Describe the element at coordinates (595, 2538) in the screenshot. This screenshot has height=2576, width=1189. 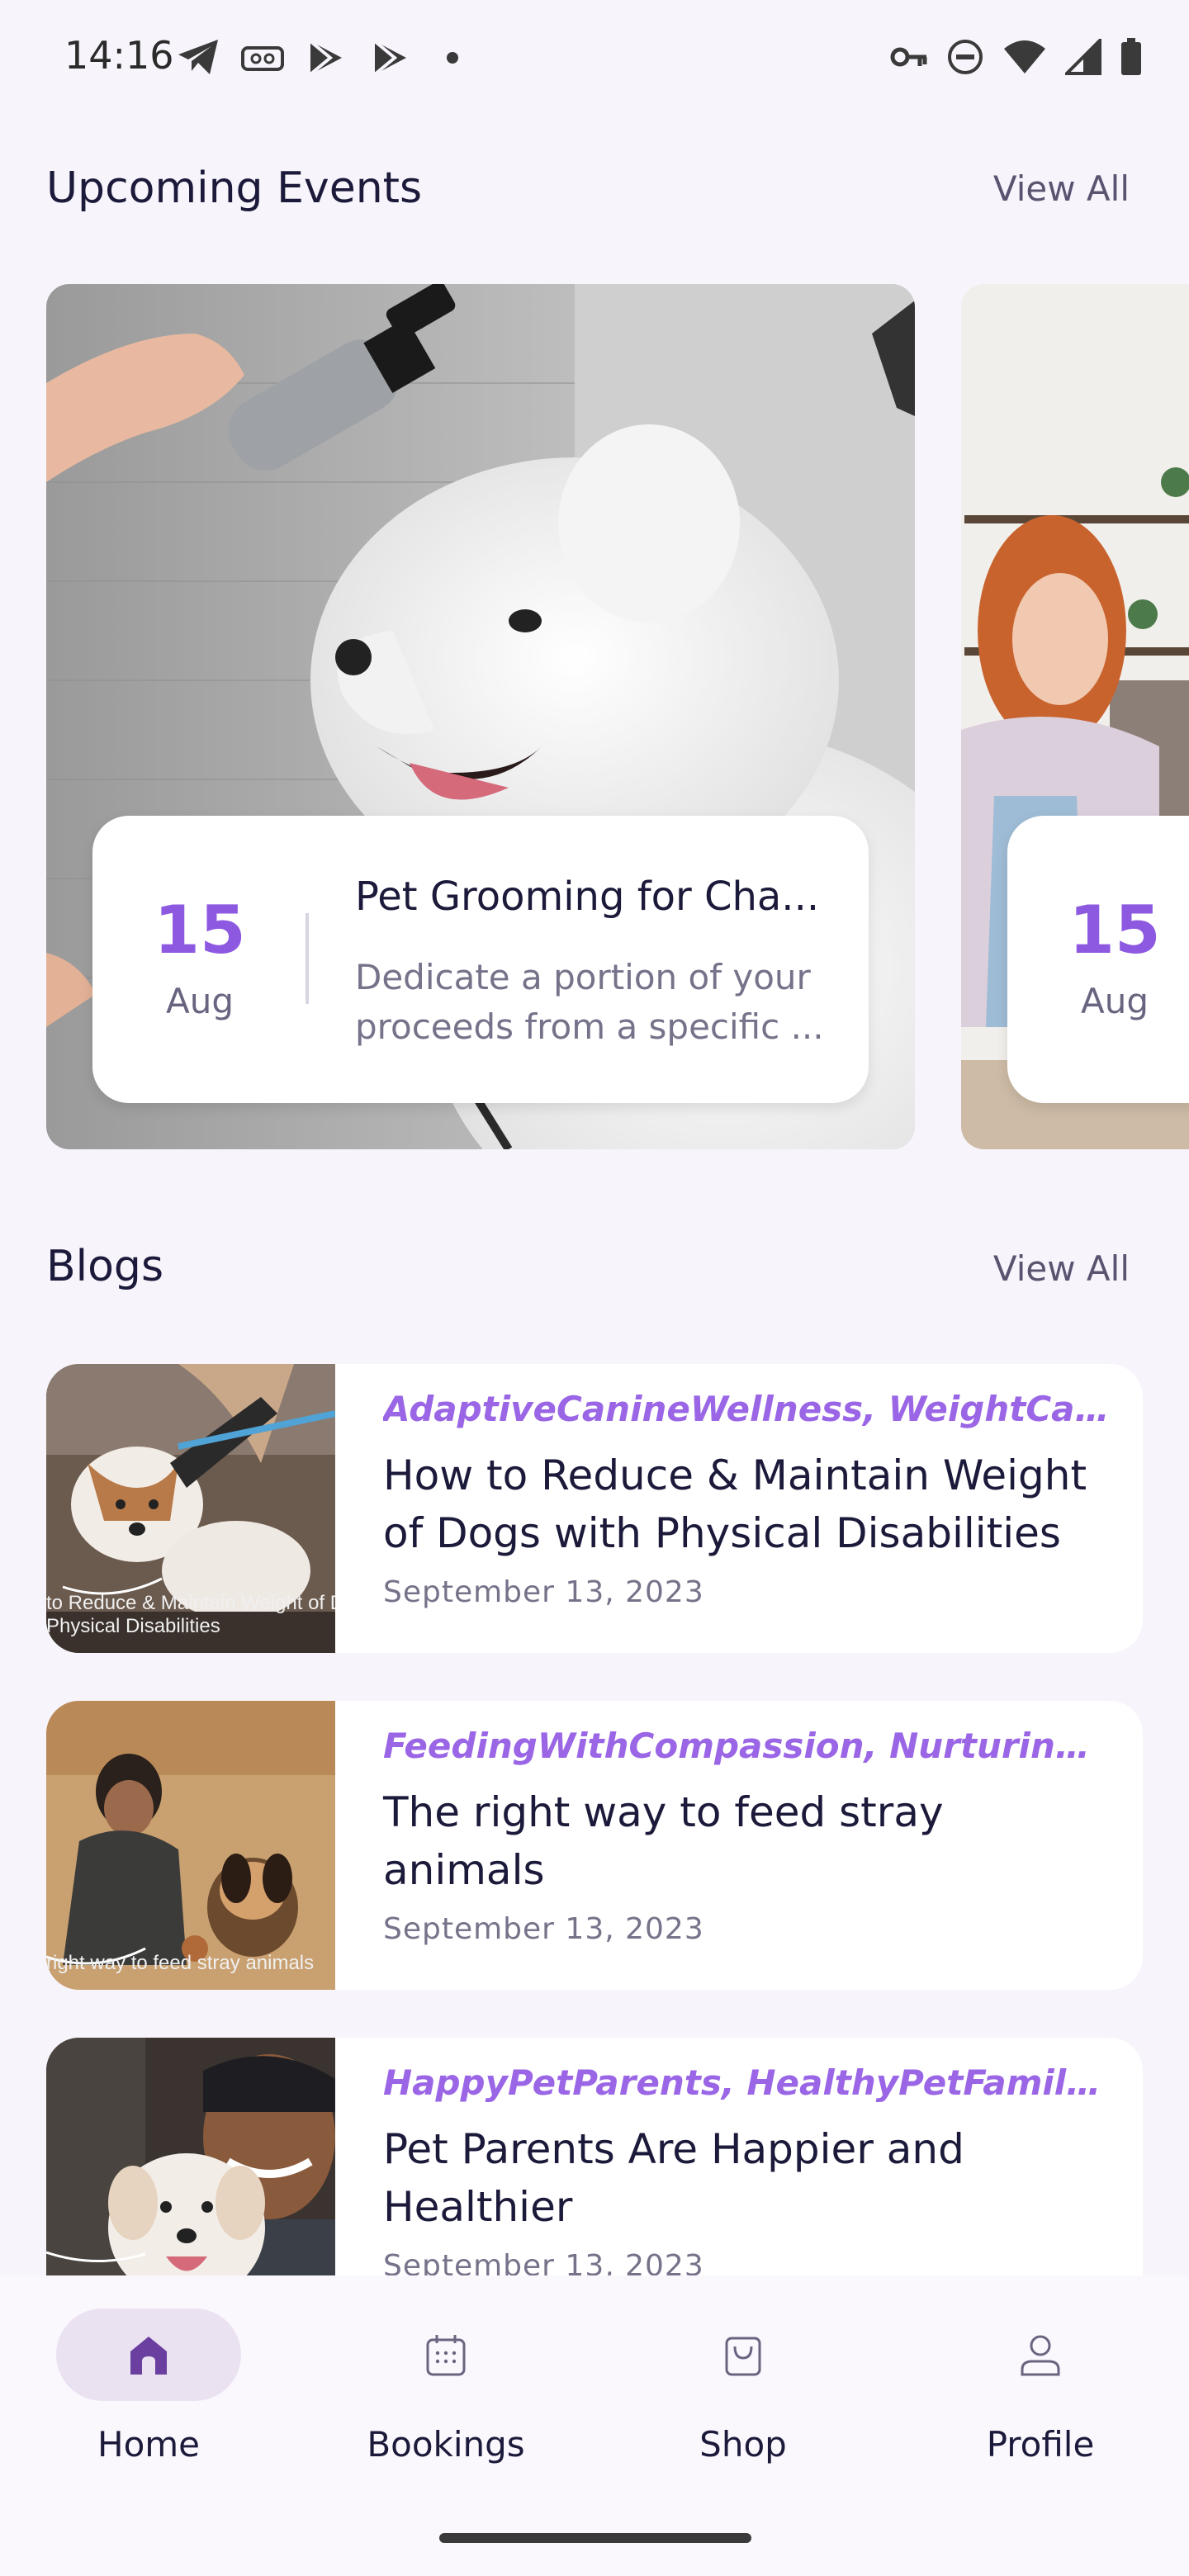
I see `home-indicator` at that location.